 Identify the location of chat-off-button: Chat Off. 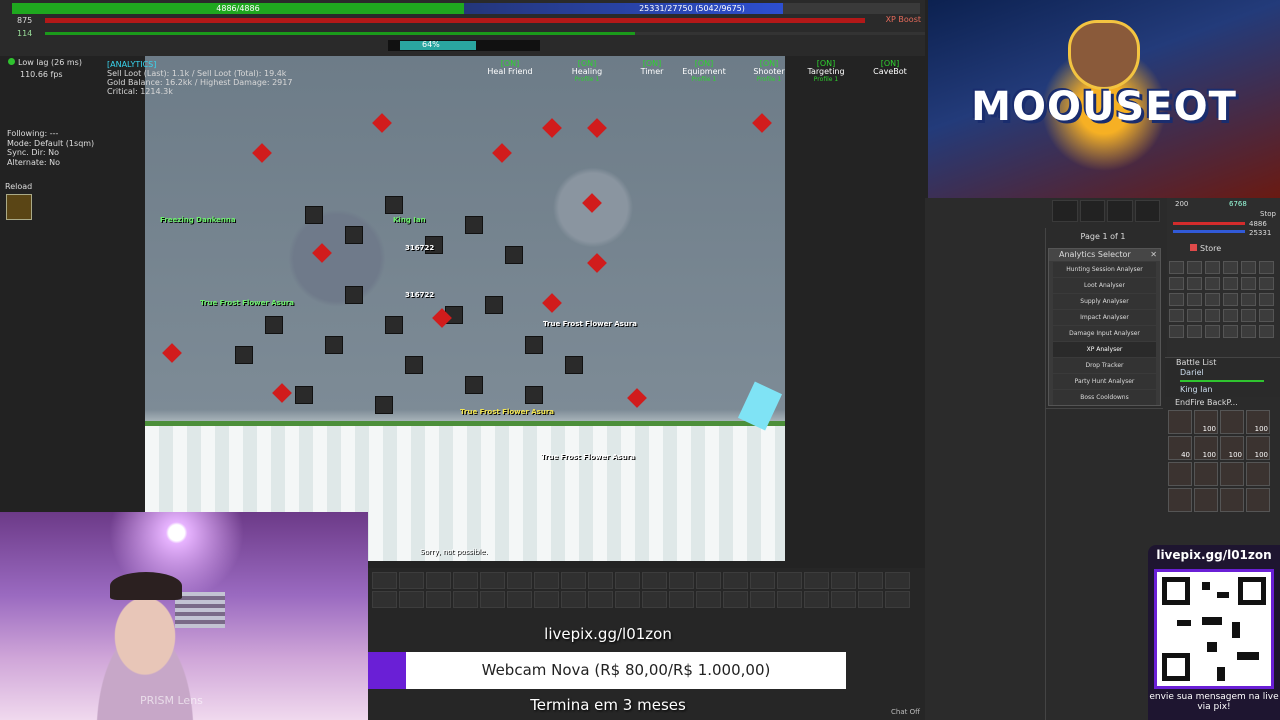
(905, 712).